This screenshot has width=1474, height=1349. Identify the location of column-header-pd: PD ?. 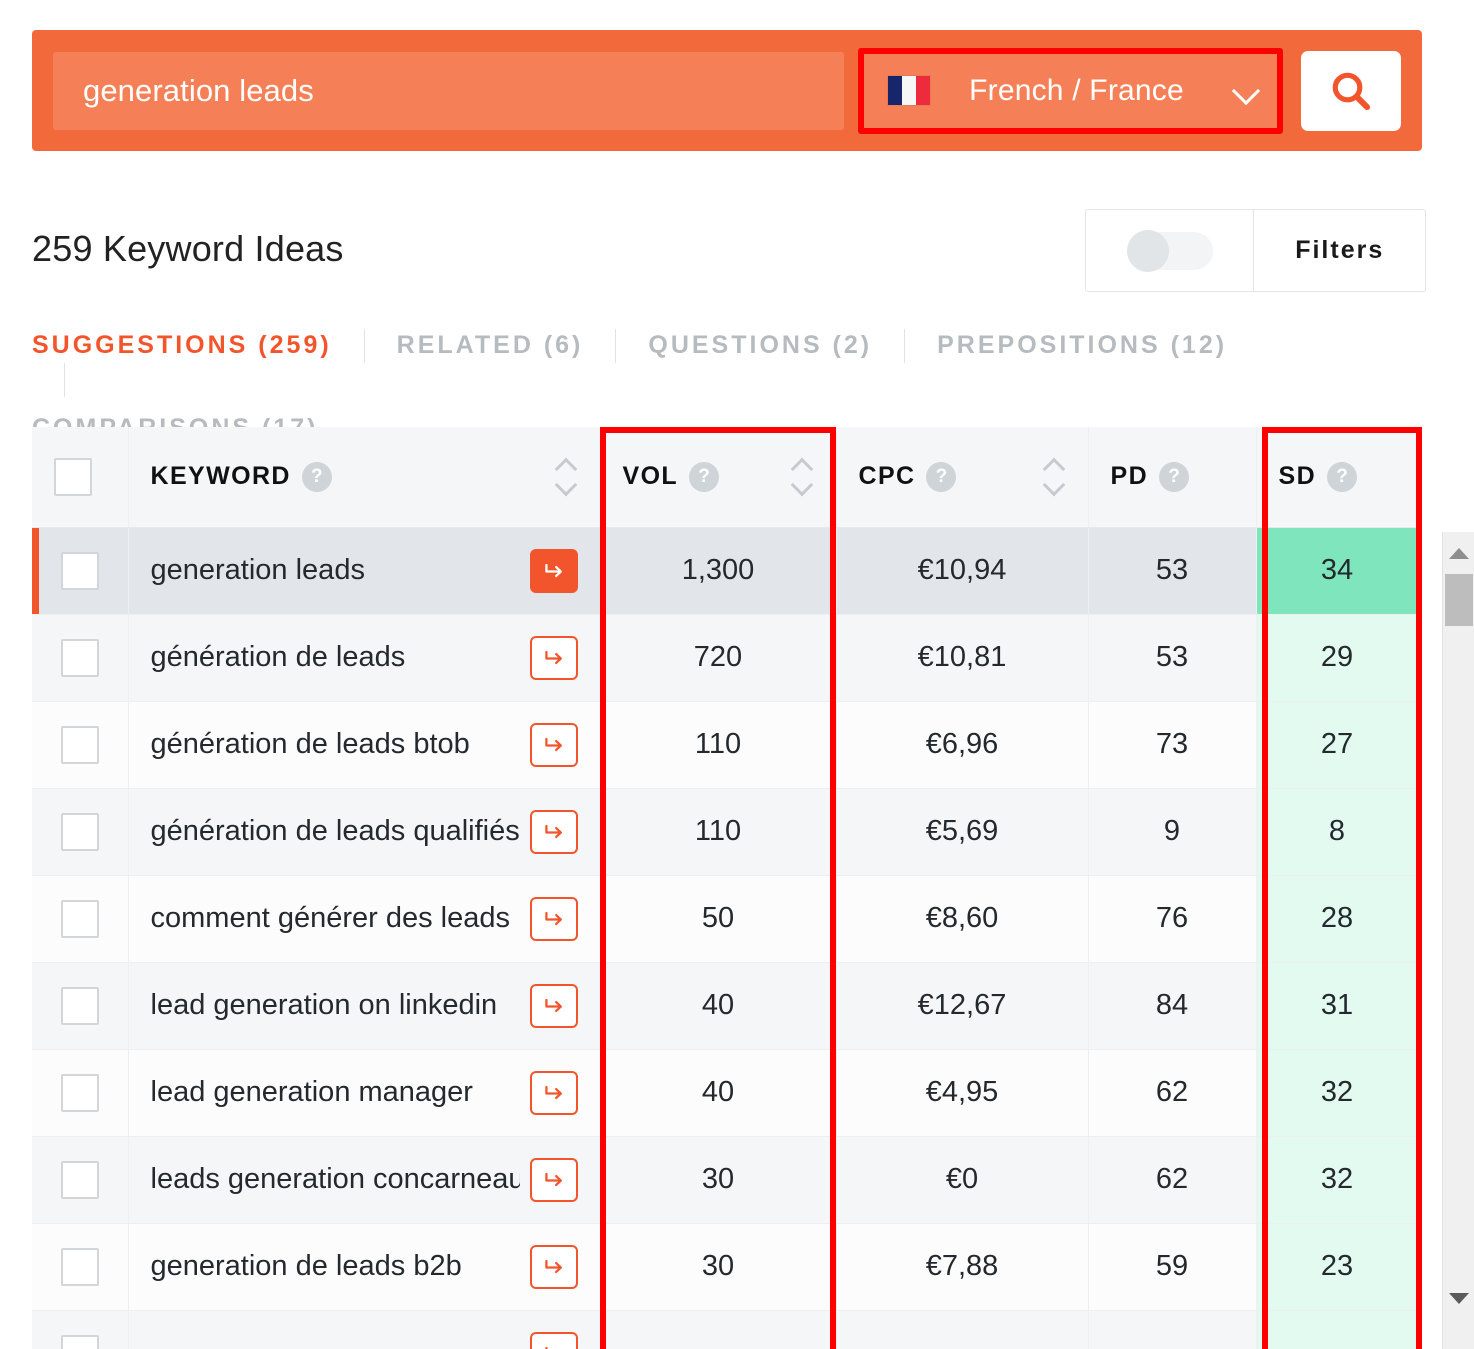
(1172, 477).